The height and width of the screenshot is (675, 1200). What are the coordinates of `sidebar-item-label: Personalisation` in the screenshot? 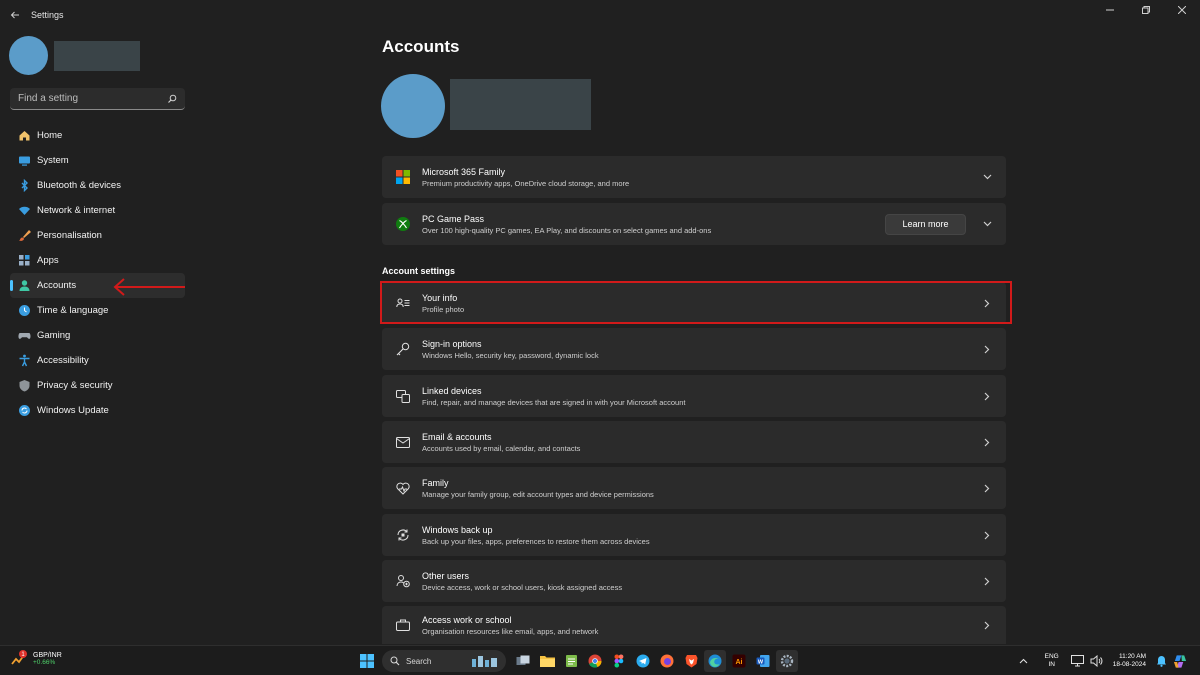 It's located at (69, 235).